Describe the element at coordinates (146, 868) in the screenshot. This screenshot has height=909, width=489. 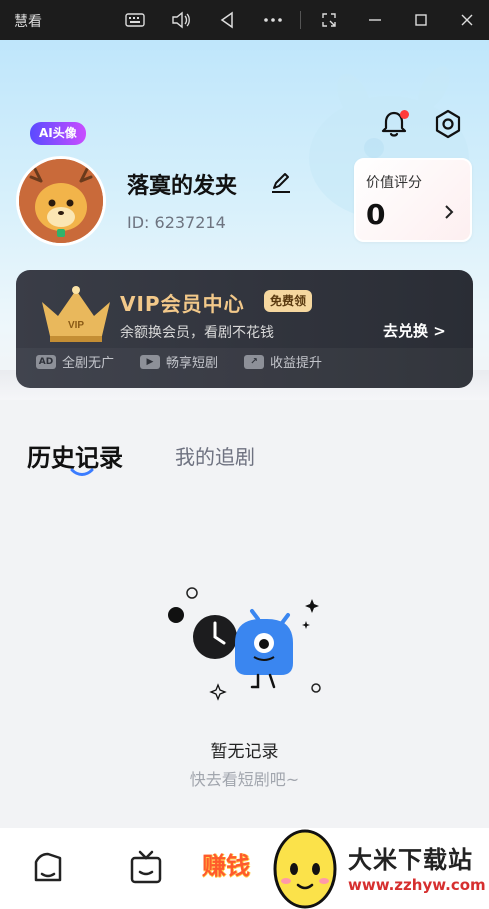
I see `tv-icon` at that location.